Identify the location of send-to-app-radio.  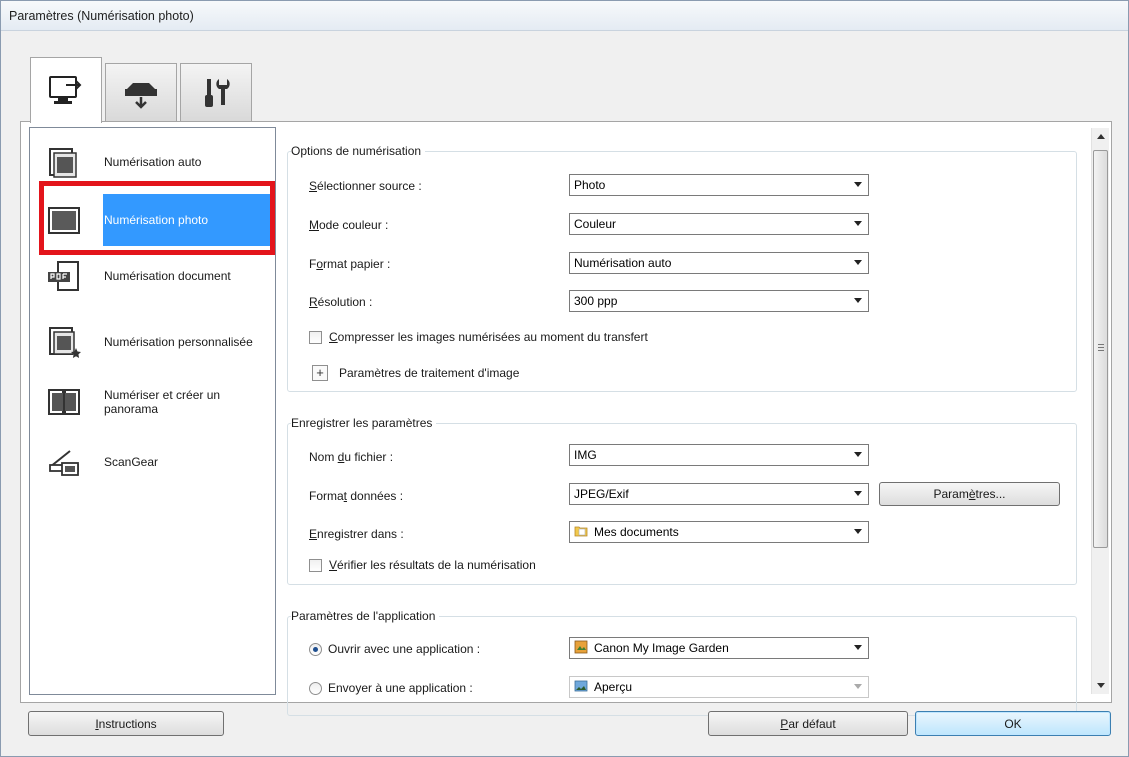
(315, 688).